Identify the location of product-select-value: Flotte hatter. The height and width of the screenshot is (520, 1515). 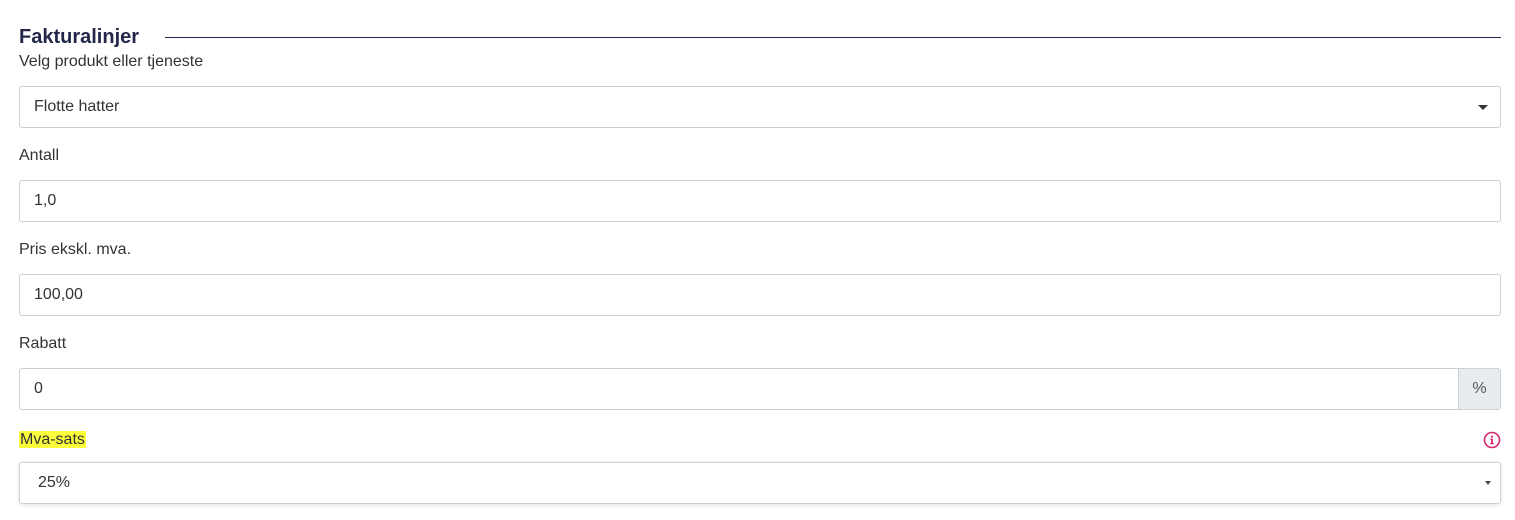
(77, 106).